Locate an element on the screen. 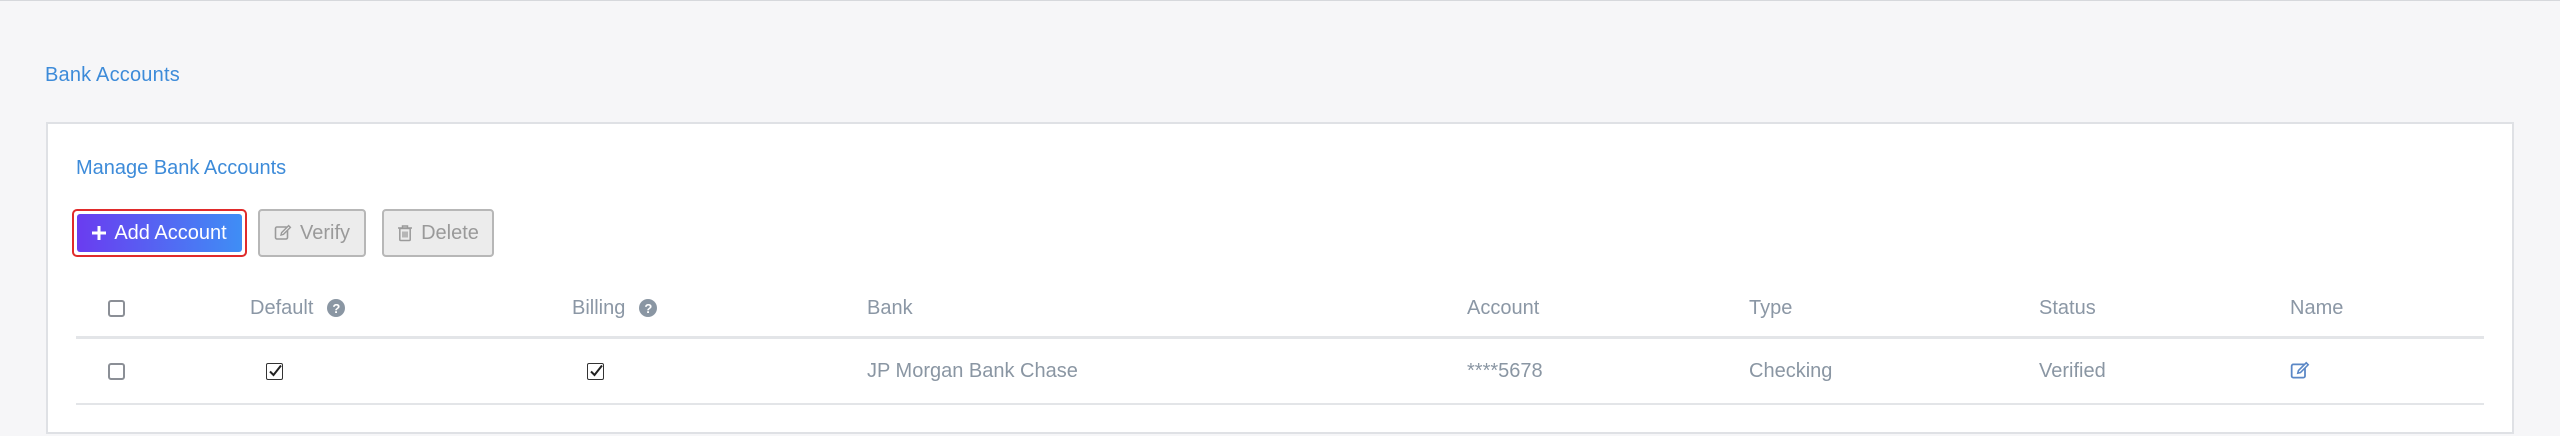 The height and width of the screenshot is (436, 2560). verify-label: Verify is located at coordinates (325, 232).